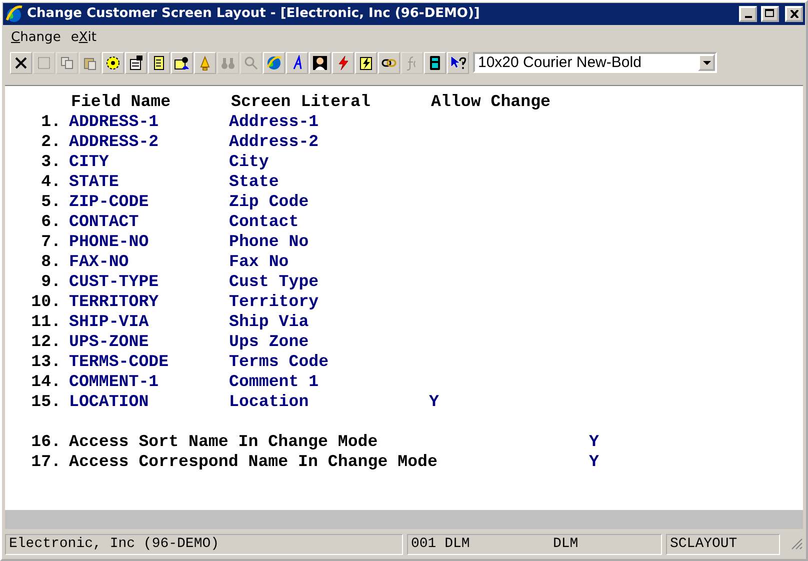  What do you see at coordinates (274, 302) in the screenshot?
I see `screen-literal: Territory` at bounding box center [274, 302].